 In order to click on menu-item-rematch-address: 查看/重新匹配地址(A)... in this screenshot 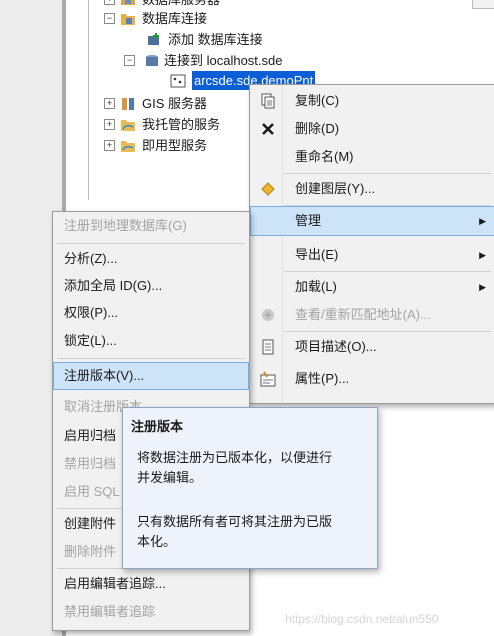, I will do `click(372, 315)`.